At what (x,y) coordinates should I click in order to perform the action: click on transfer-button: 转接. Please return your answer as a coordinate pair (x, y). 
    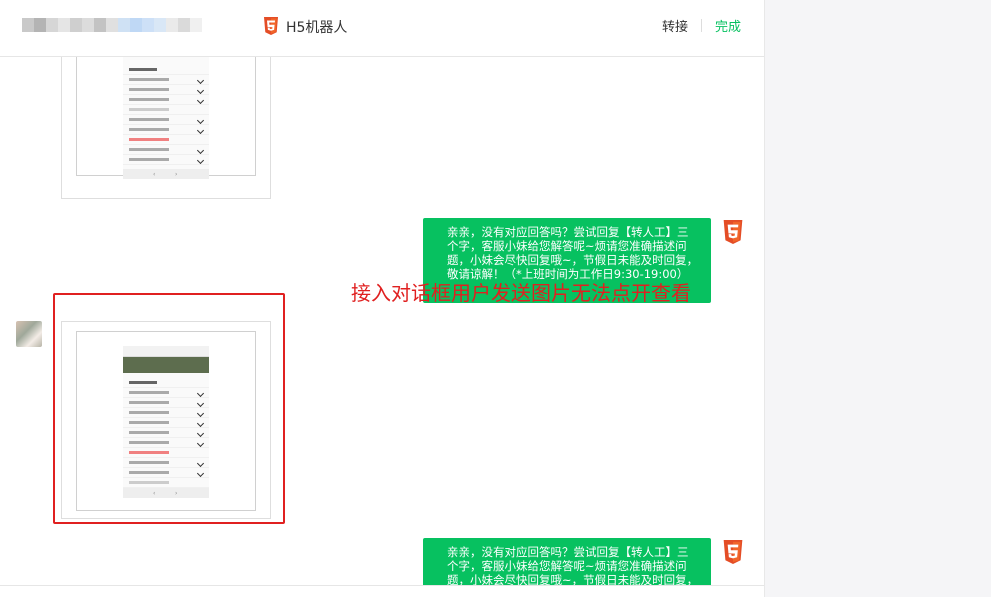
    Looking at the image, I should click on (675, 25).